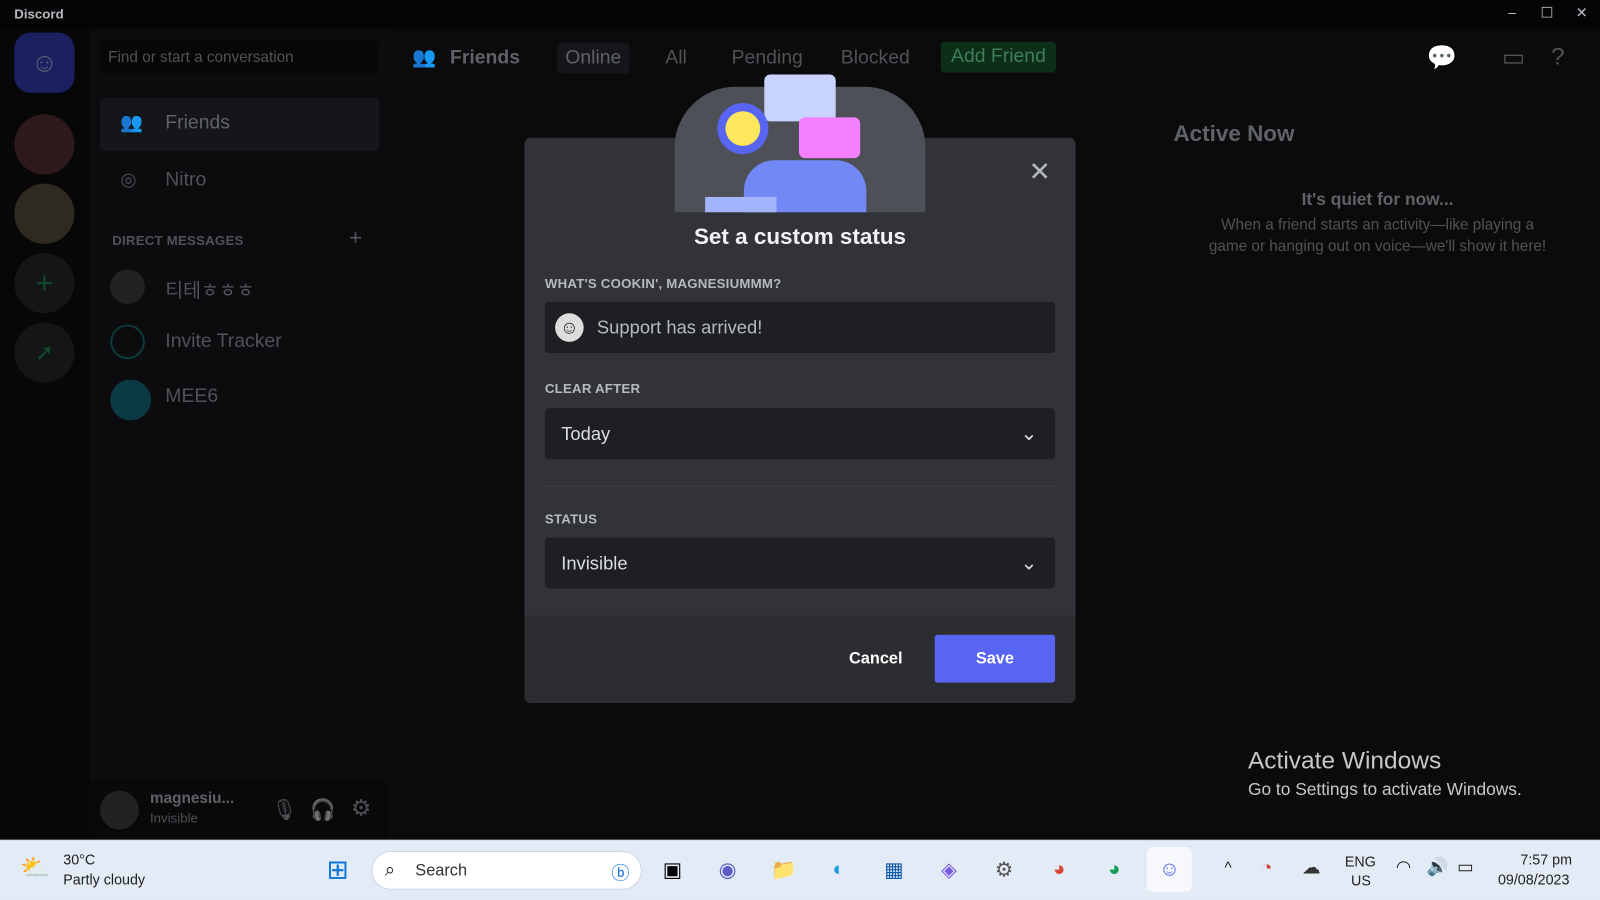  Describe the element at coordinates (173, 818) in the screenshot. I see `user-status: Invisible` at that location.